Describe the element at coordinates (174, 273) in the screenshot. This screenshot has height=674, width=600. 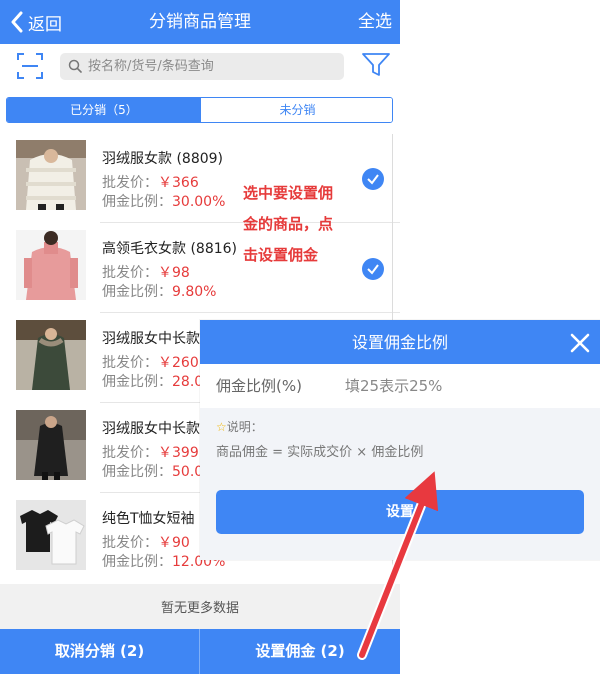
I see `wholesale-price-value: ￥98` at that location.